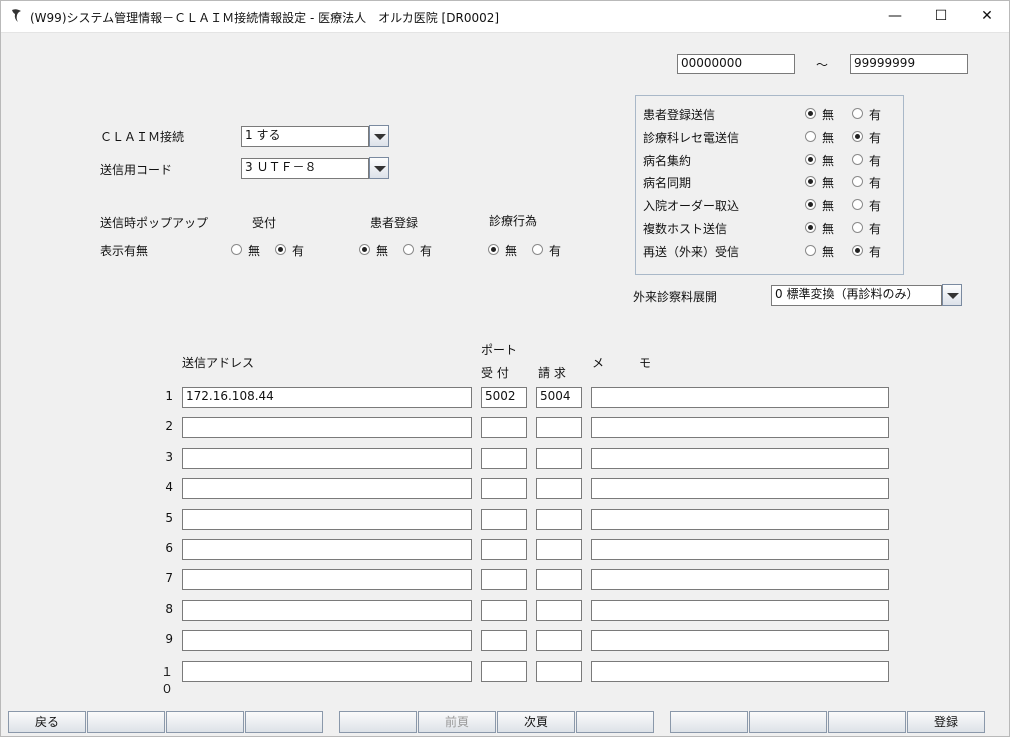  I want to click on option-label: 入院オーダー取込, so click(691, 206).